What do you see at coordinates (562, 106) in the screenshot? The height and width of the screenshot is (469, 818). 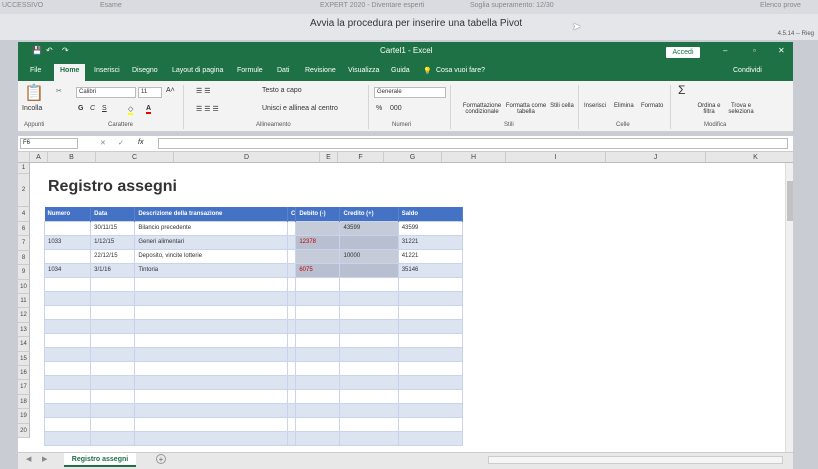 I see `cell-styles-button: Stili cella` at bounding box center [562, 106].